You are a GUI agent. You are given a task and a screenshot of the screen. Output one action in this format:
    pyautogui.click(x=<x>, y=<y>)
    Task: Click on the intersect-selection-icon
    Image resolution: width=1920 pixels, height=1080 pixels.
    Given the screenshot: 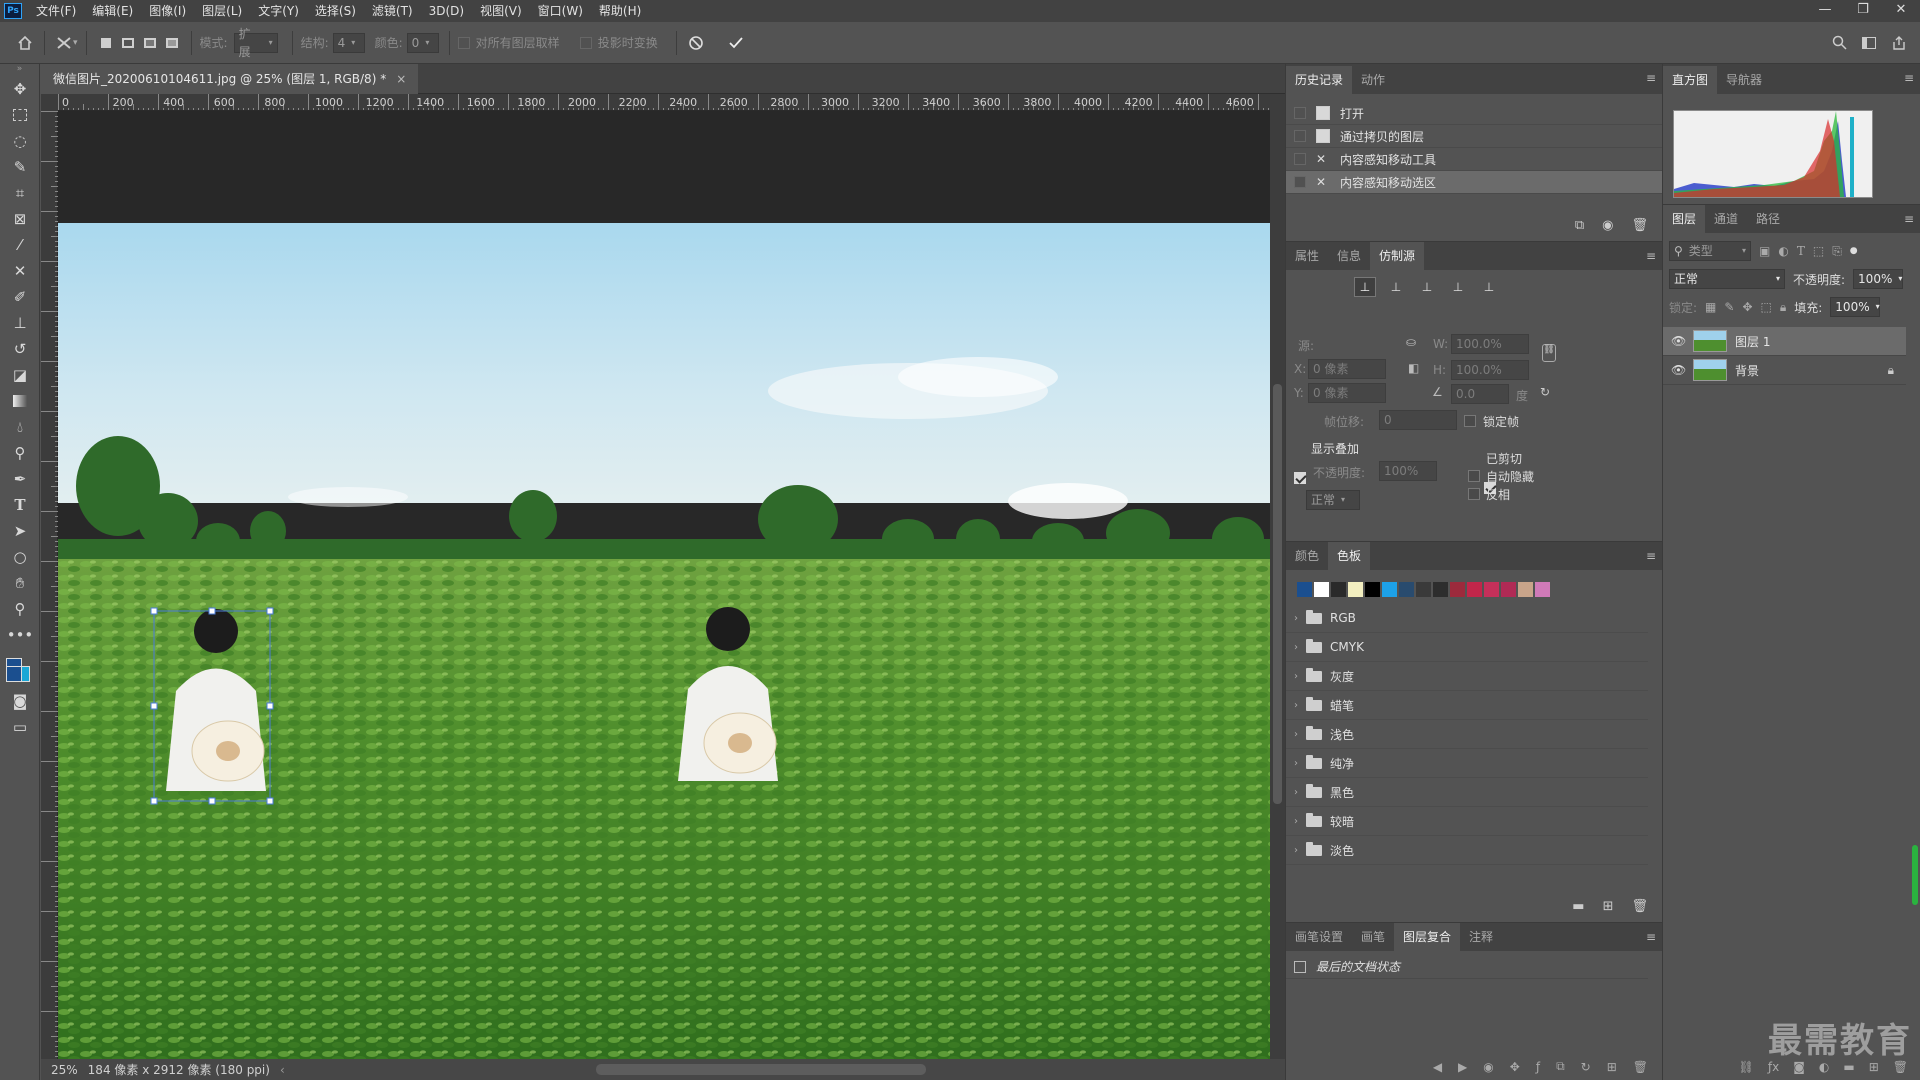 What is the action you would take?
    pyautogui.click(x=172, y=43)
    